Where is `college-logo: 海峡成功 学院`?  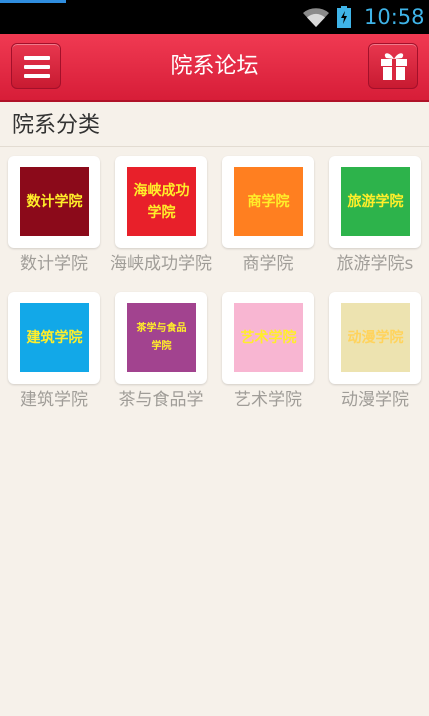 college-logo: 海峡成功 学院 is located at coordinates (161, 201).